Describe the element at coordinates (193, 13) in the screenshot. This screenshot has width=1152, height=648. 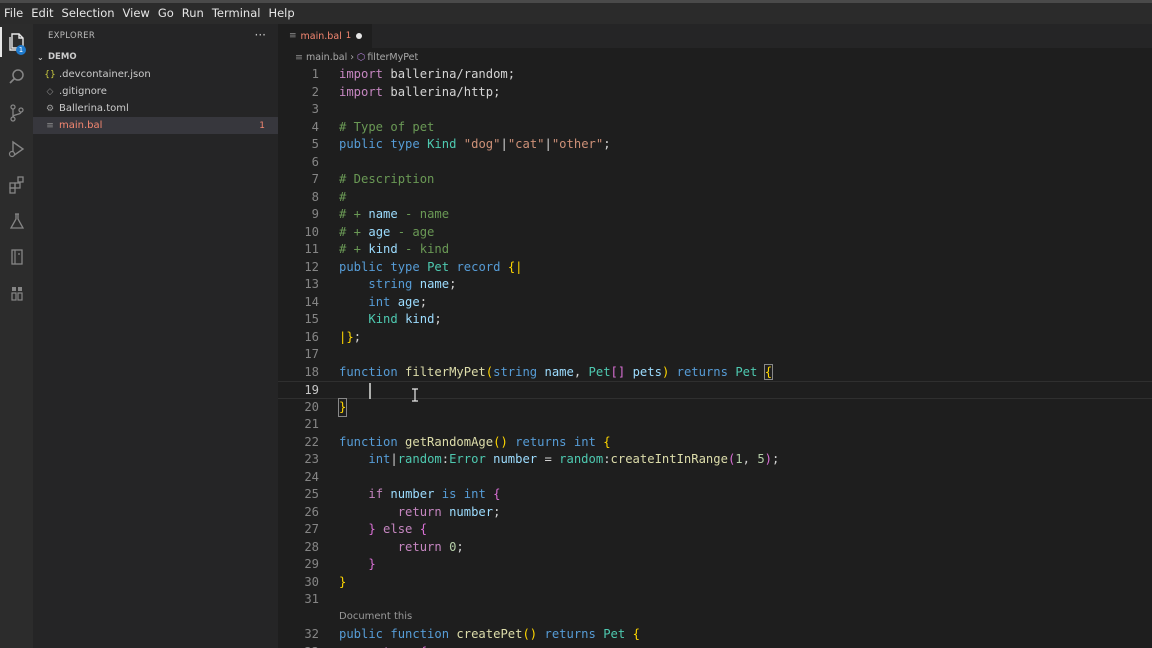
I see `menu-run: Run` at that location.